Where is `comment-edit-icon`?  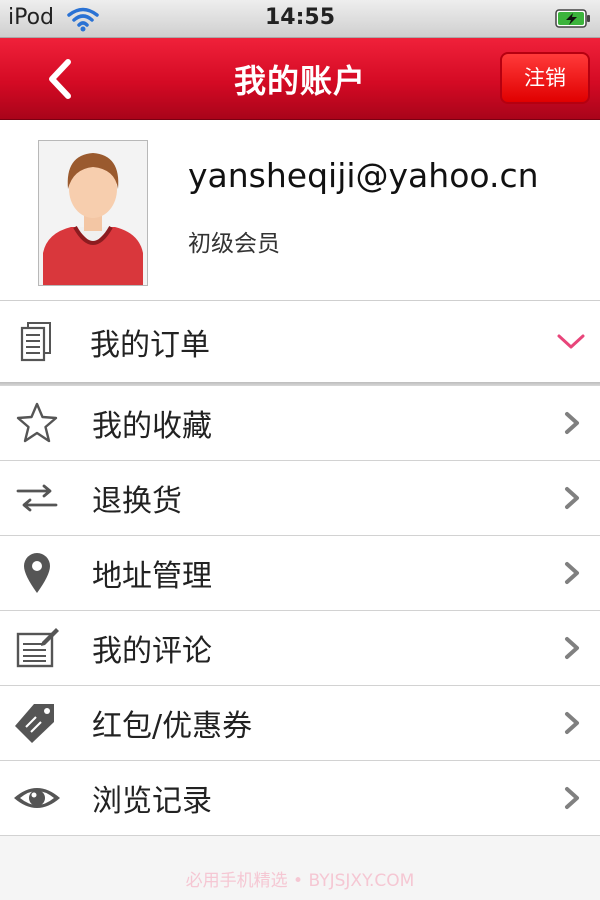 comment-edit-icon is located at coordinates (37, 648).